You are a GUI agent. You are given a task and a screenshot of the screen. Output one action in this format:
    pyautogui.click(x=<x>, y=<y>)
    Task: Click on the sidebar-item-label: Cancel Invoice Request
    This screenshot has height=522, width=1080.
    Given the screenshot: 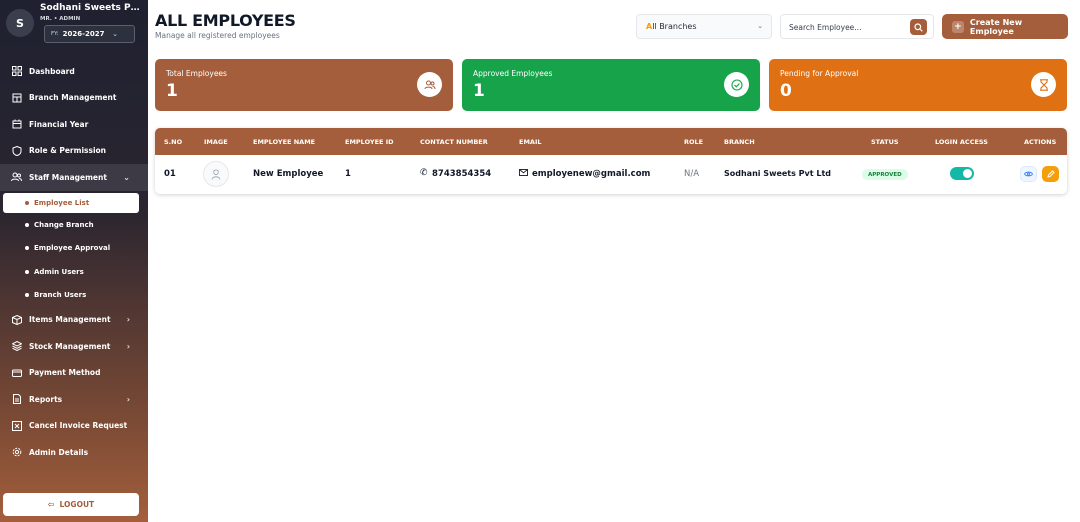 What is the action you would take?
    pyautogui.click(x=78, y=426)
    